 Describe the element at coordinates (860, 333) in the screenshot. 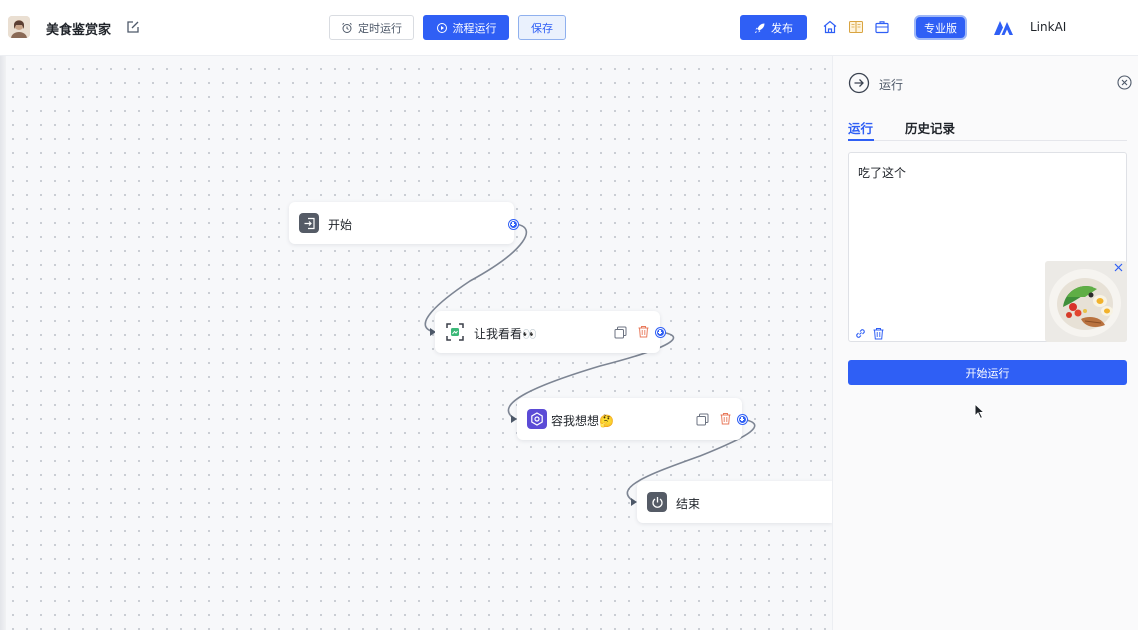

I see `link-icon` at that location.